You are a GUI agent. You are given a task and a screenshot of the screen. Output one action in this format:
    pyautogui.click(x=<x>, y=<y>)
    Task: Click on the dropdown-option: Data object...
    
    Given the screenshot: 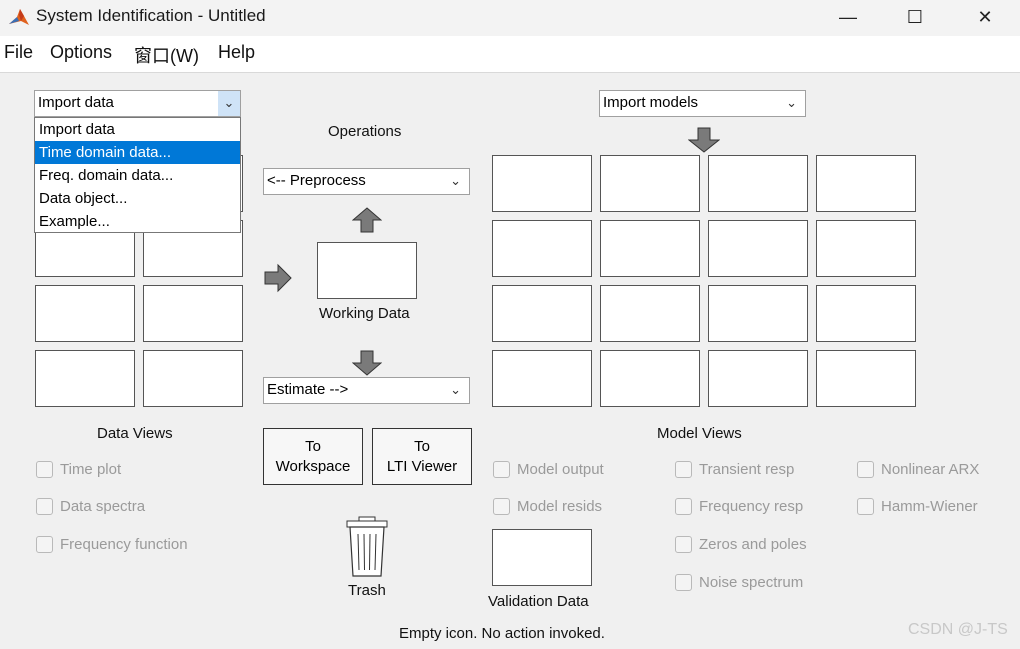 What is the action you would take?
    pyautogui.click(x=137, y=198)
    